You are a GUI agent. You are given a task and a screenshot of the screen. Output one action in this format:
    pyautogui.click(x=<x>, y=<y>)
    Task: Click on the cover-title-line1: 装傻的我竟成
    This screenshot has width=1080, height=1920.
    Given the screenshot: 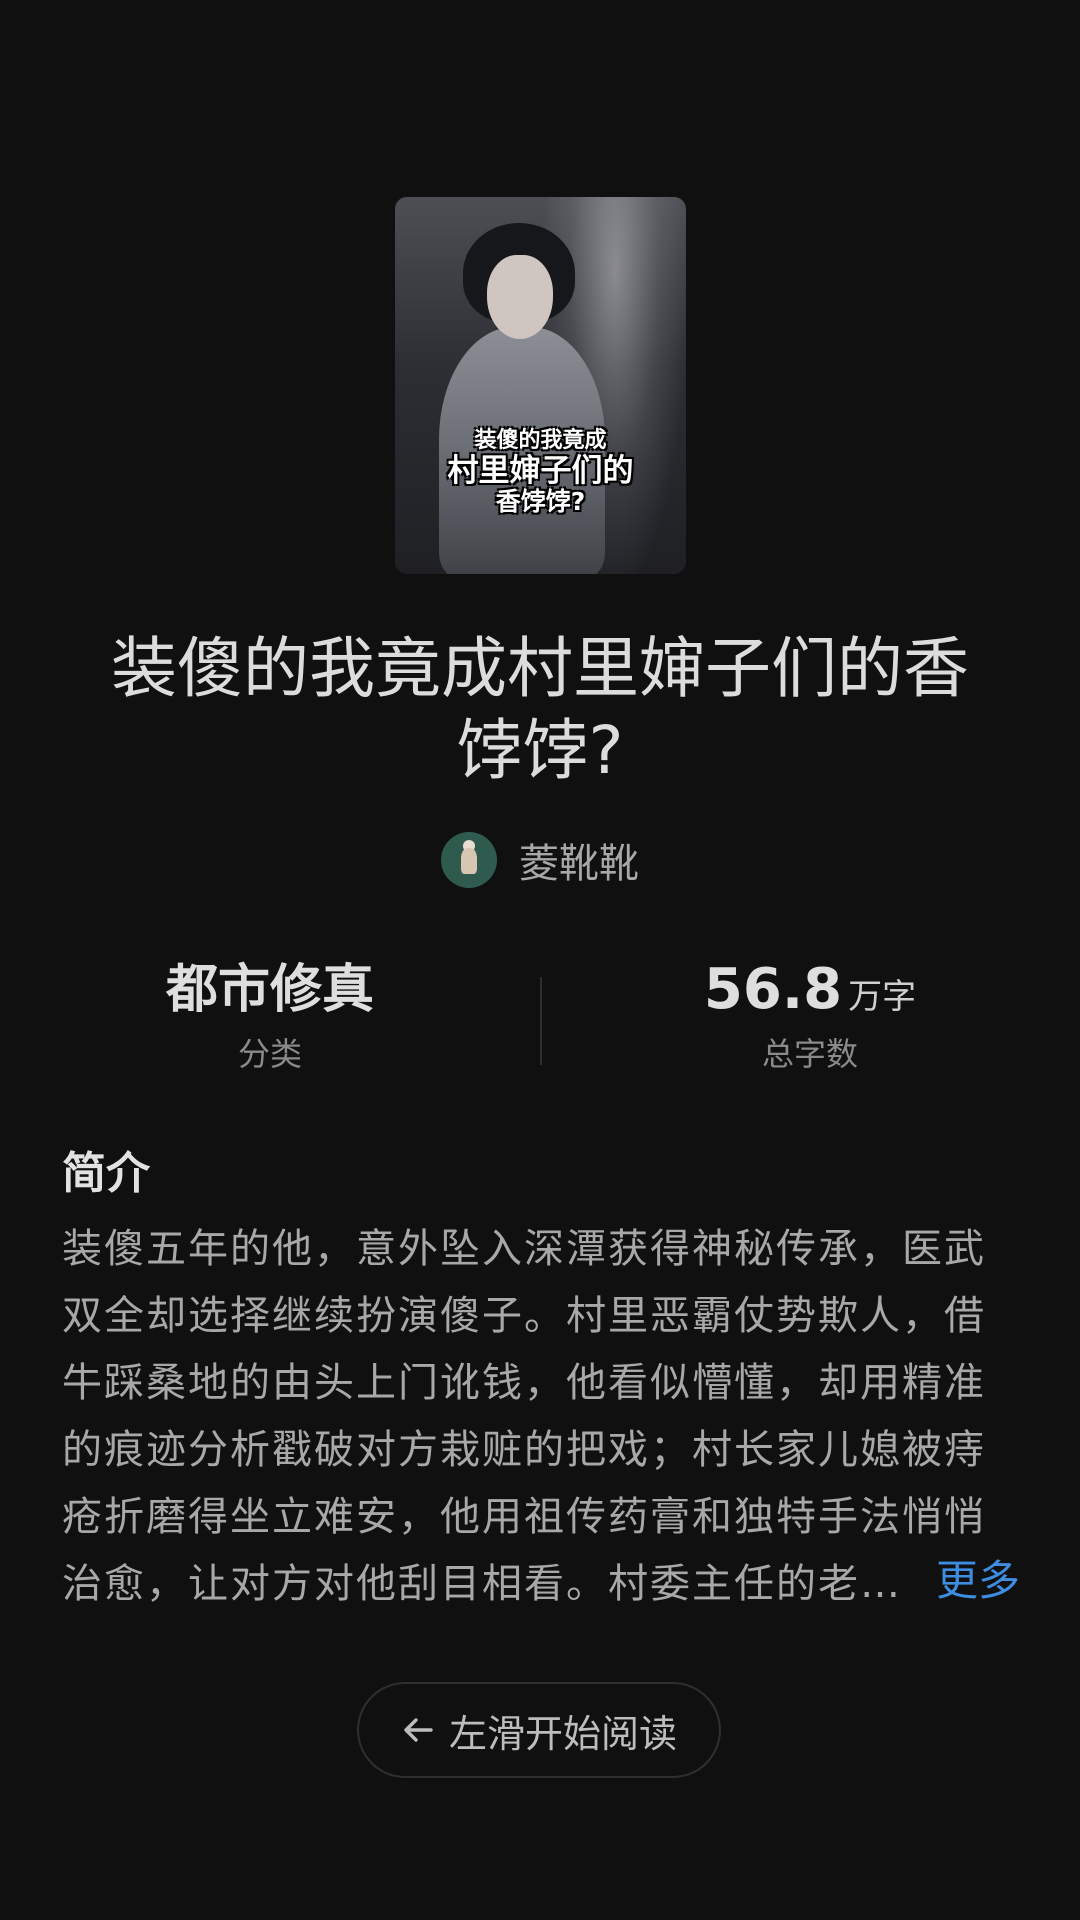 What is the action you would take?
    pyautogui.click(x=540, y=440)
    